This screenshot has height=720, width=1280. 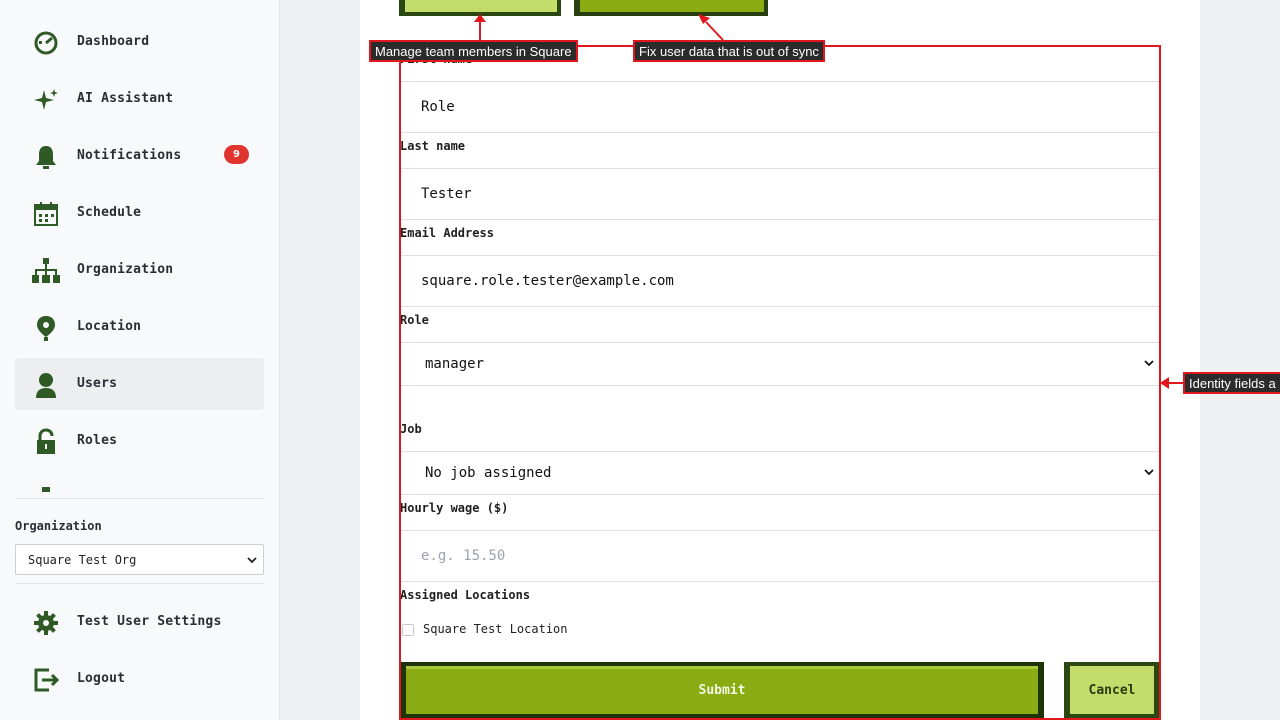 I want to click on annotation-manage-team: Manage team members in Square, so click(x=473, y=51).